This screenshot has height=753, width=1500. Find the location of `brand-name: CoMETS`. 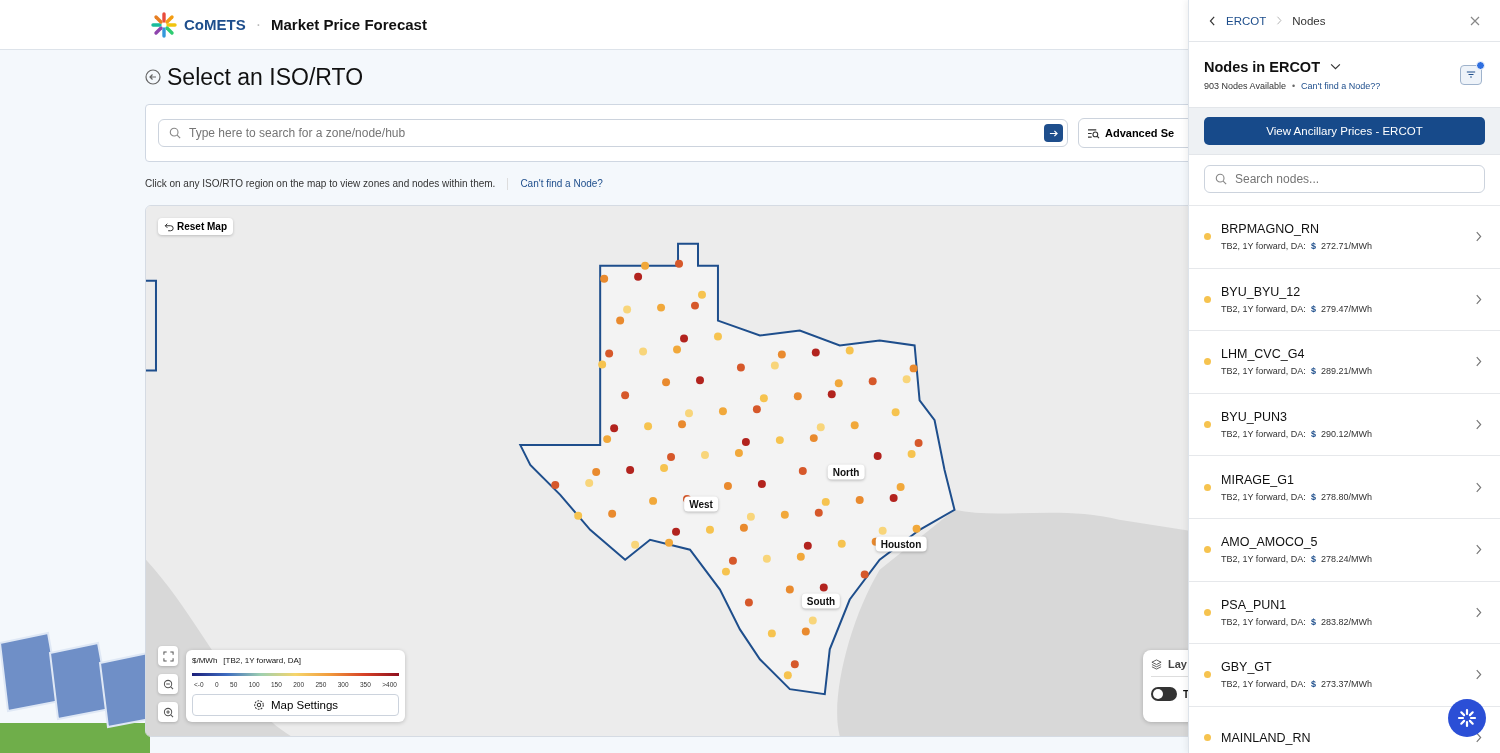

brand-name: CoMETS is located at coordinates (215, 24).